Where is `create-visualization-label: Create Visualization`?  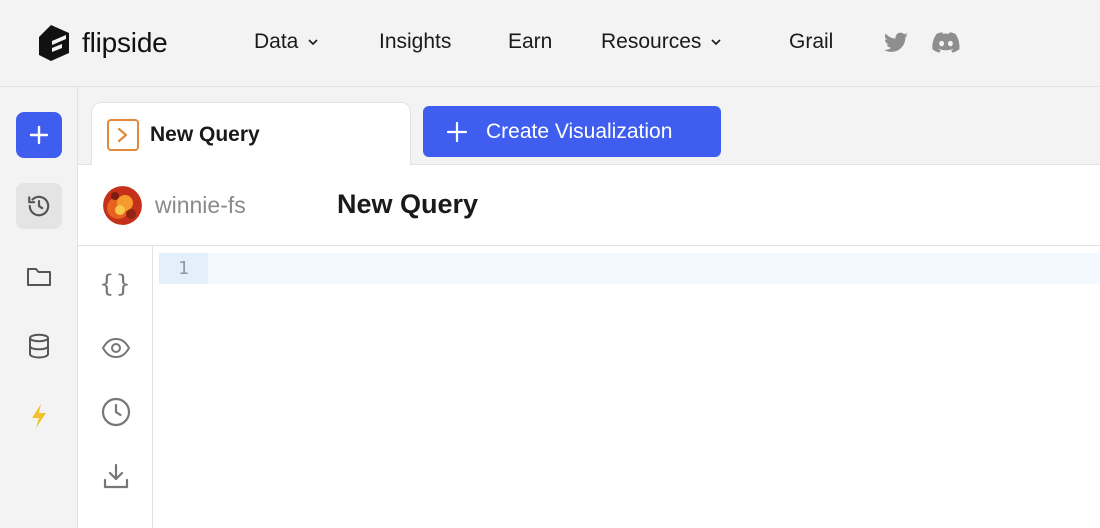
create-visualization-label: Create Visualization is located at coordinates (579, 131).